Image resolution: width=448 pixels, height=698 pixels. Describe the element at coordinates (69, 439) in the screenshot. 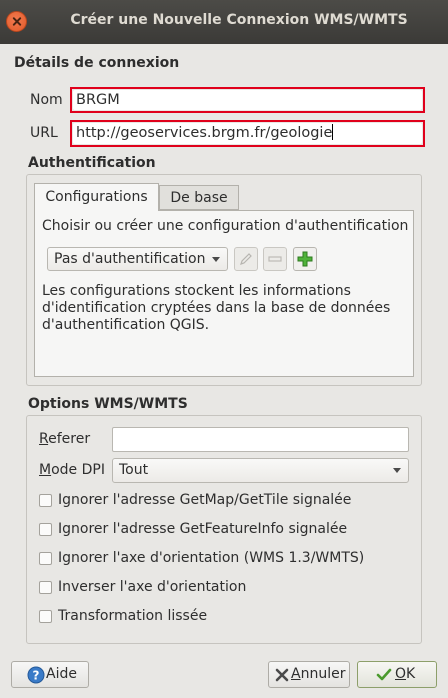

I see `referer-label-rest: eferer` at that location.